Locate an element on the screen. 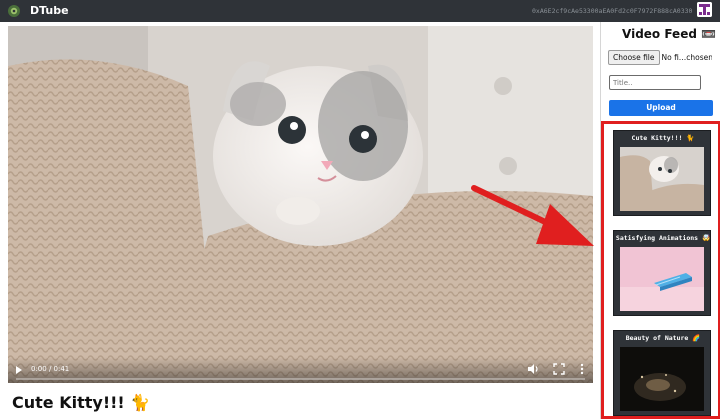 The height and width of the screenshot is (419, 720). fullscreen-icon is located at coordinates (559, 369).